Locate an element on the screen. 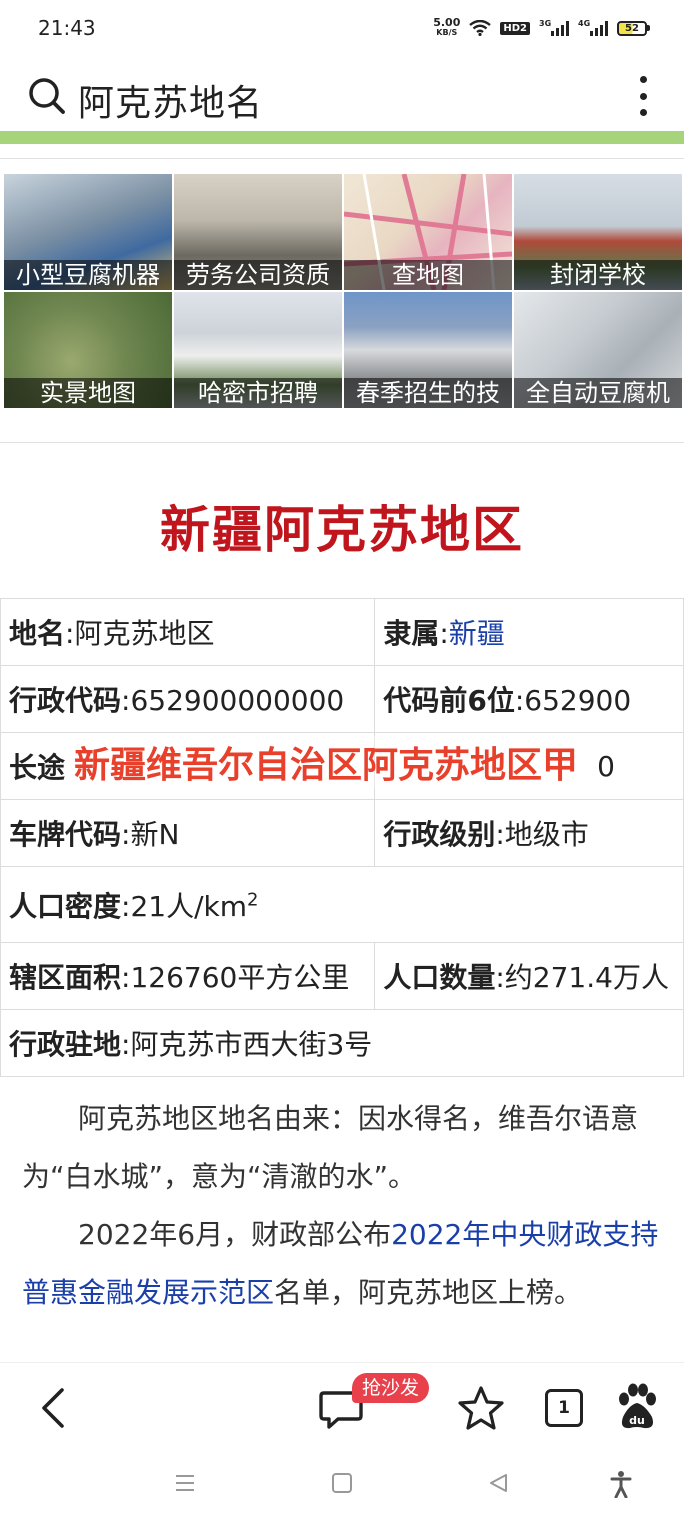 This screenshot has height=1520, width=684. hd-badge: HD2 is located at coordinates (515, 28).